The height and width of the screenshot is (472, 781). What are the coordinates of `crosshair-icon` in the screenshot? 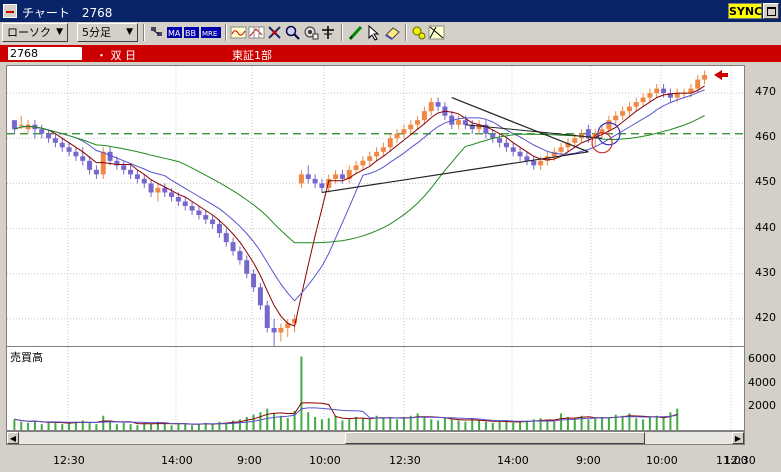 It's located at (328, 32).